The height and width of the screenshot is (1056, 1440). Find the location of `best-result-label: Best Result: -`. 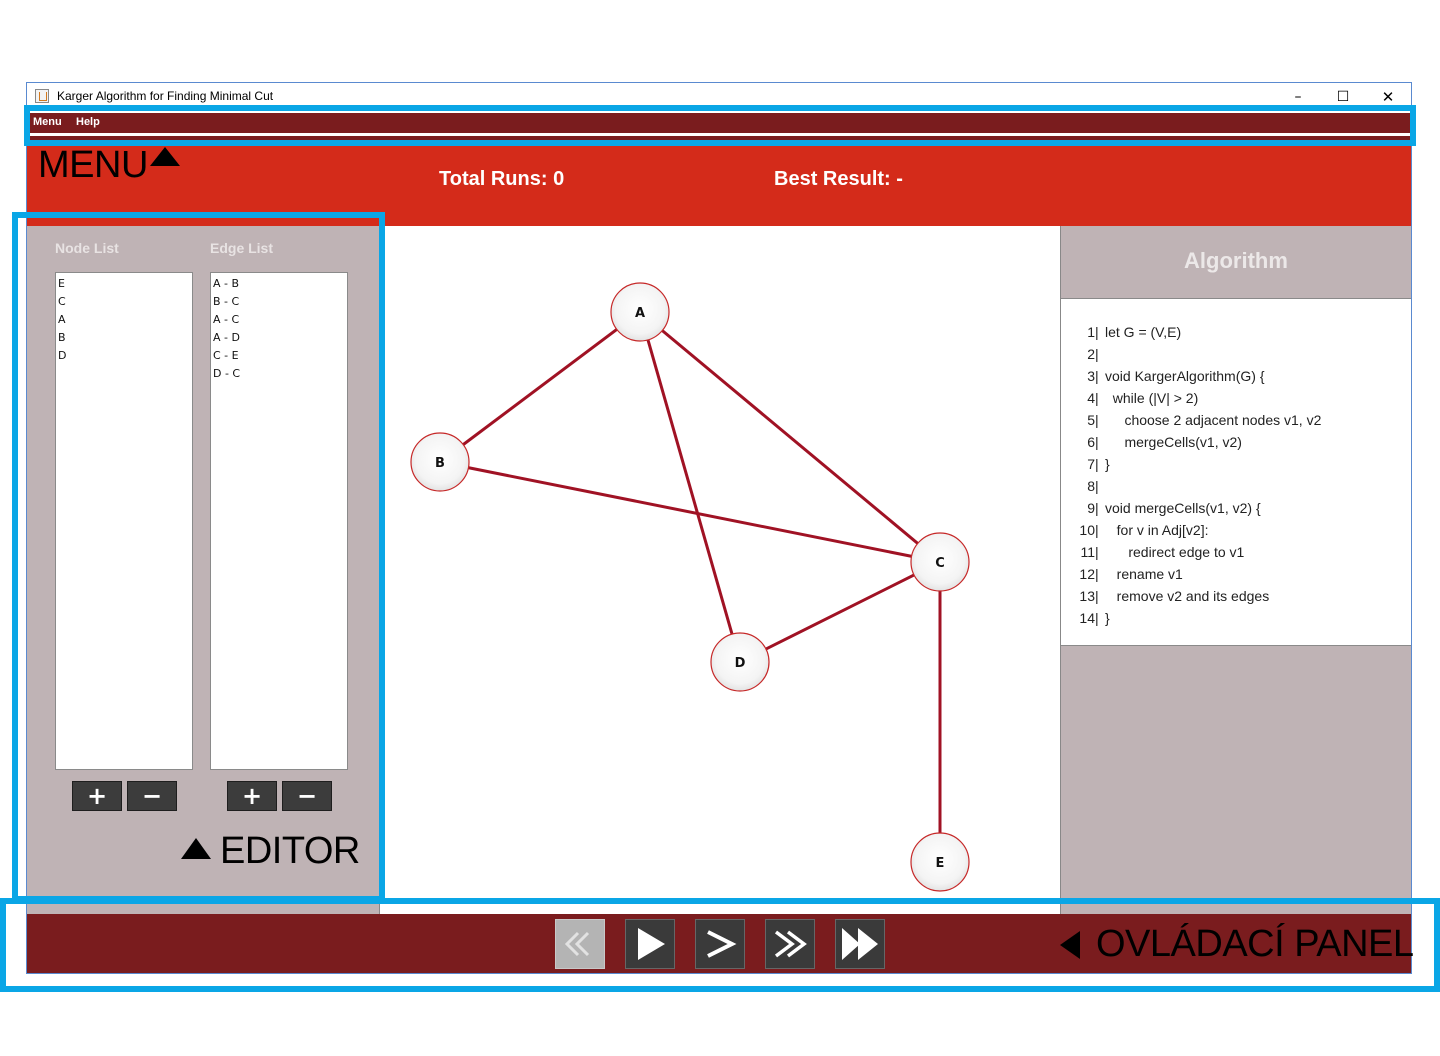

best-result-label: Best Result: - is located at coordinates (838, 179).